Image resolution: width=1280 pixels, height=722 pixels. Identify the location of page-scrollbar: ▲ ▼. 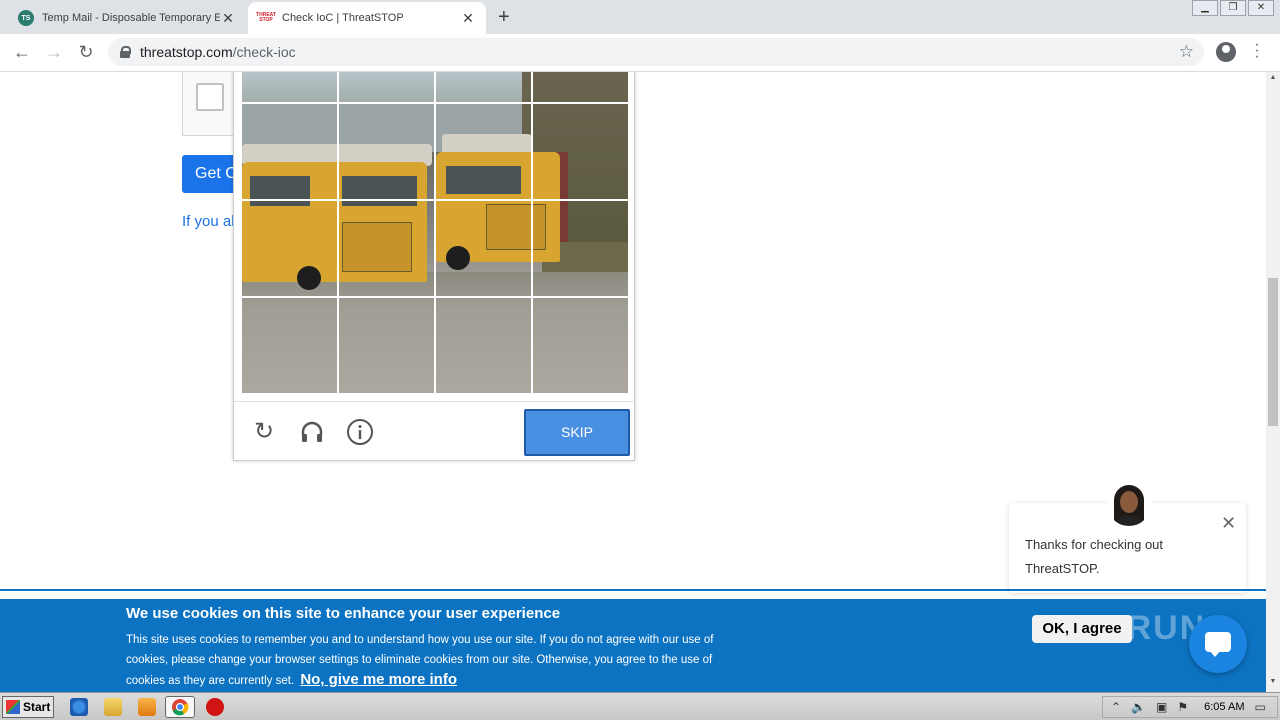
(1273, 382).